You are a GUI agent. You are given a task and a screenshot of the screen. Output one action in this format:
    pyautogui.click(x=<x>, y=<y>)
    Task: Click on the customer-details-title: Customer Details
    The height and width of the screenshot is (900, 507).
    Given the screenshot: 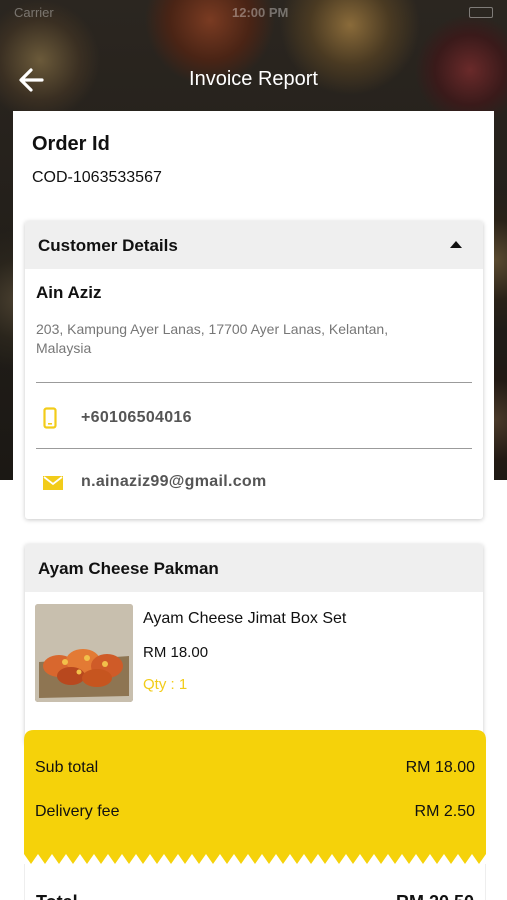 What is the action you would take?
    pyautogui.click(x=108, y=245)
    